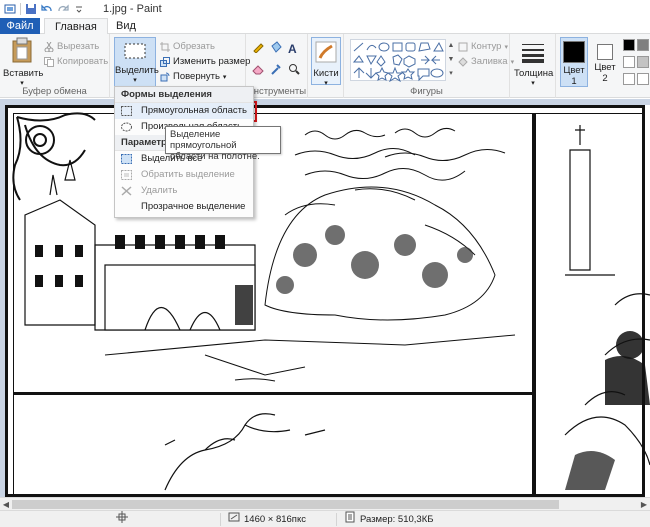  I want to click on dimensions-icon, so click(234, 519).